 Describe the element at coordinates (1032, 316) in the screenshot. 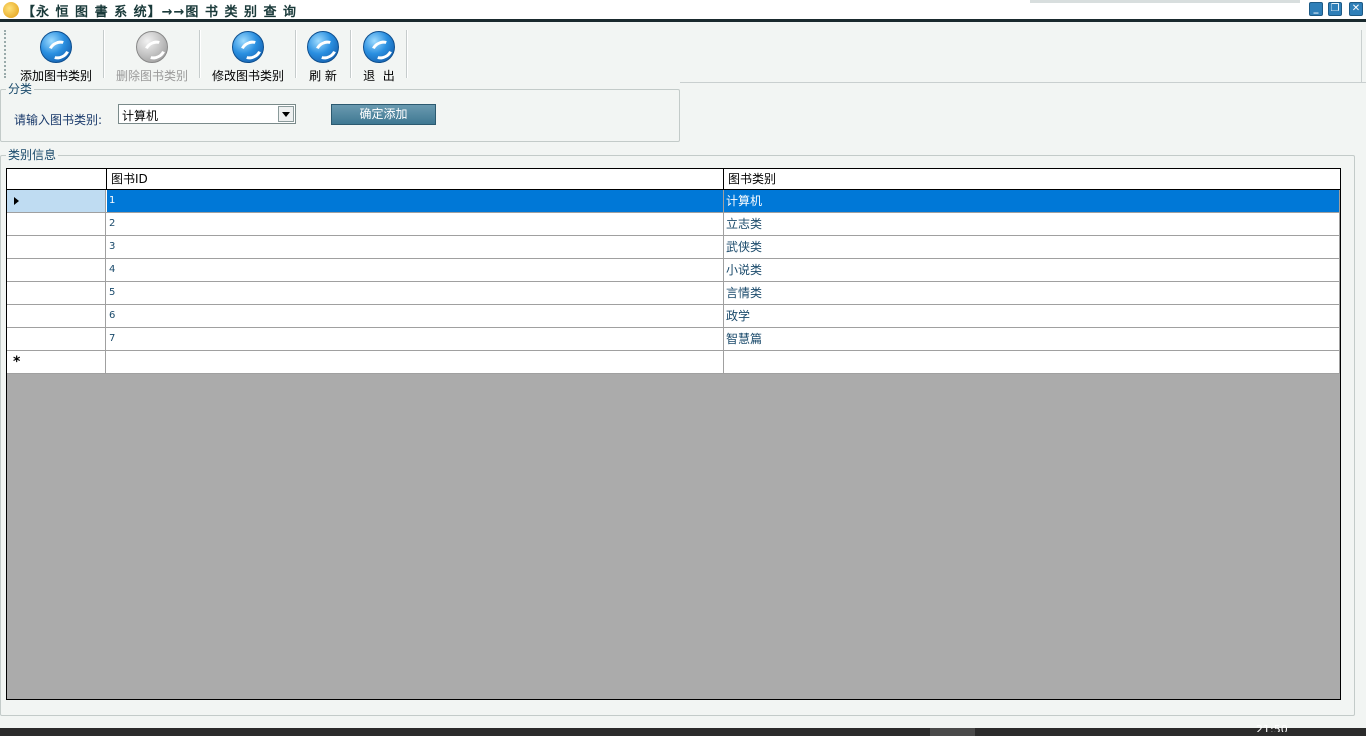

I see `cell-book-category: 政学` at that location.